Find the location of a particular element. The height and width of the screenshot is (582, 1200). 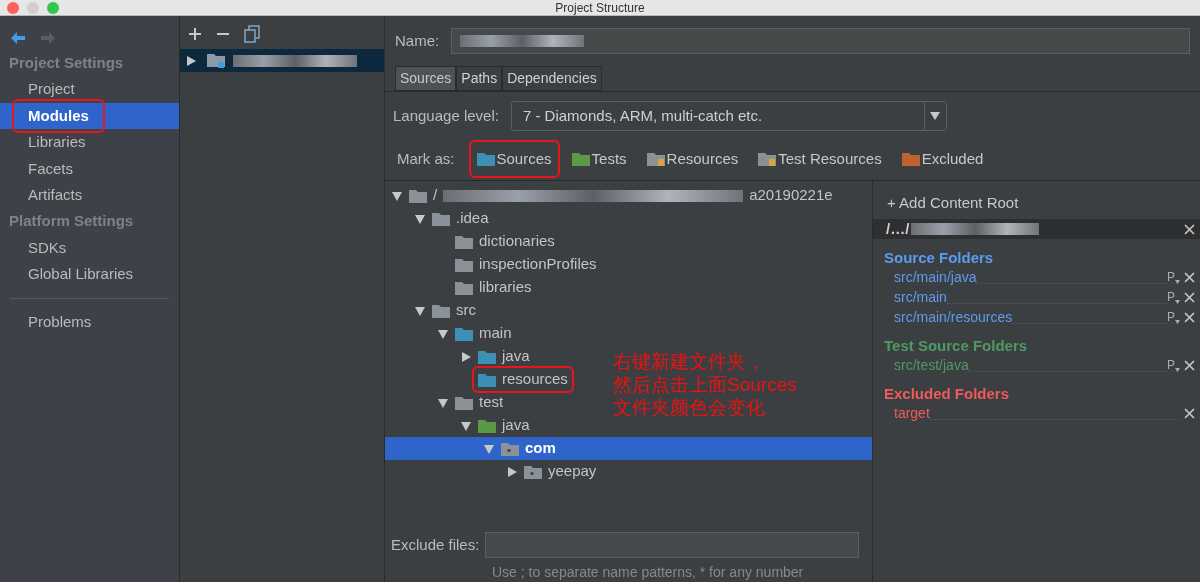

sidebar-item: Artifacts is located at coordinates (89, 195).